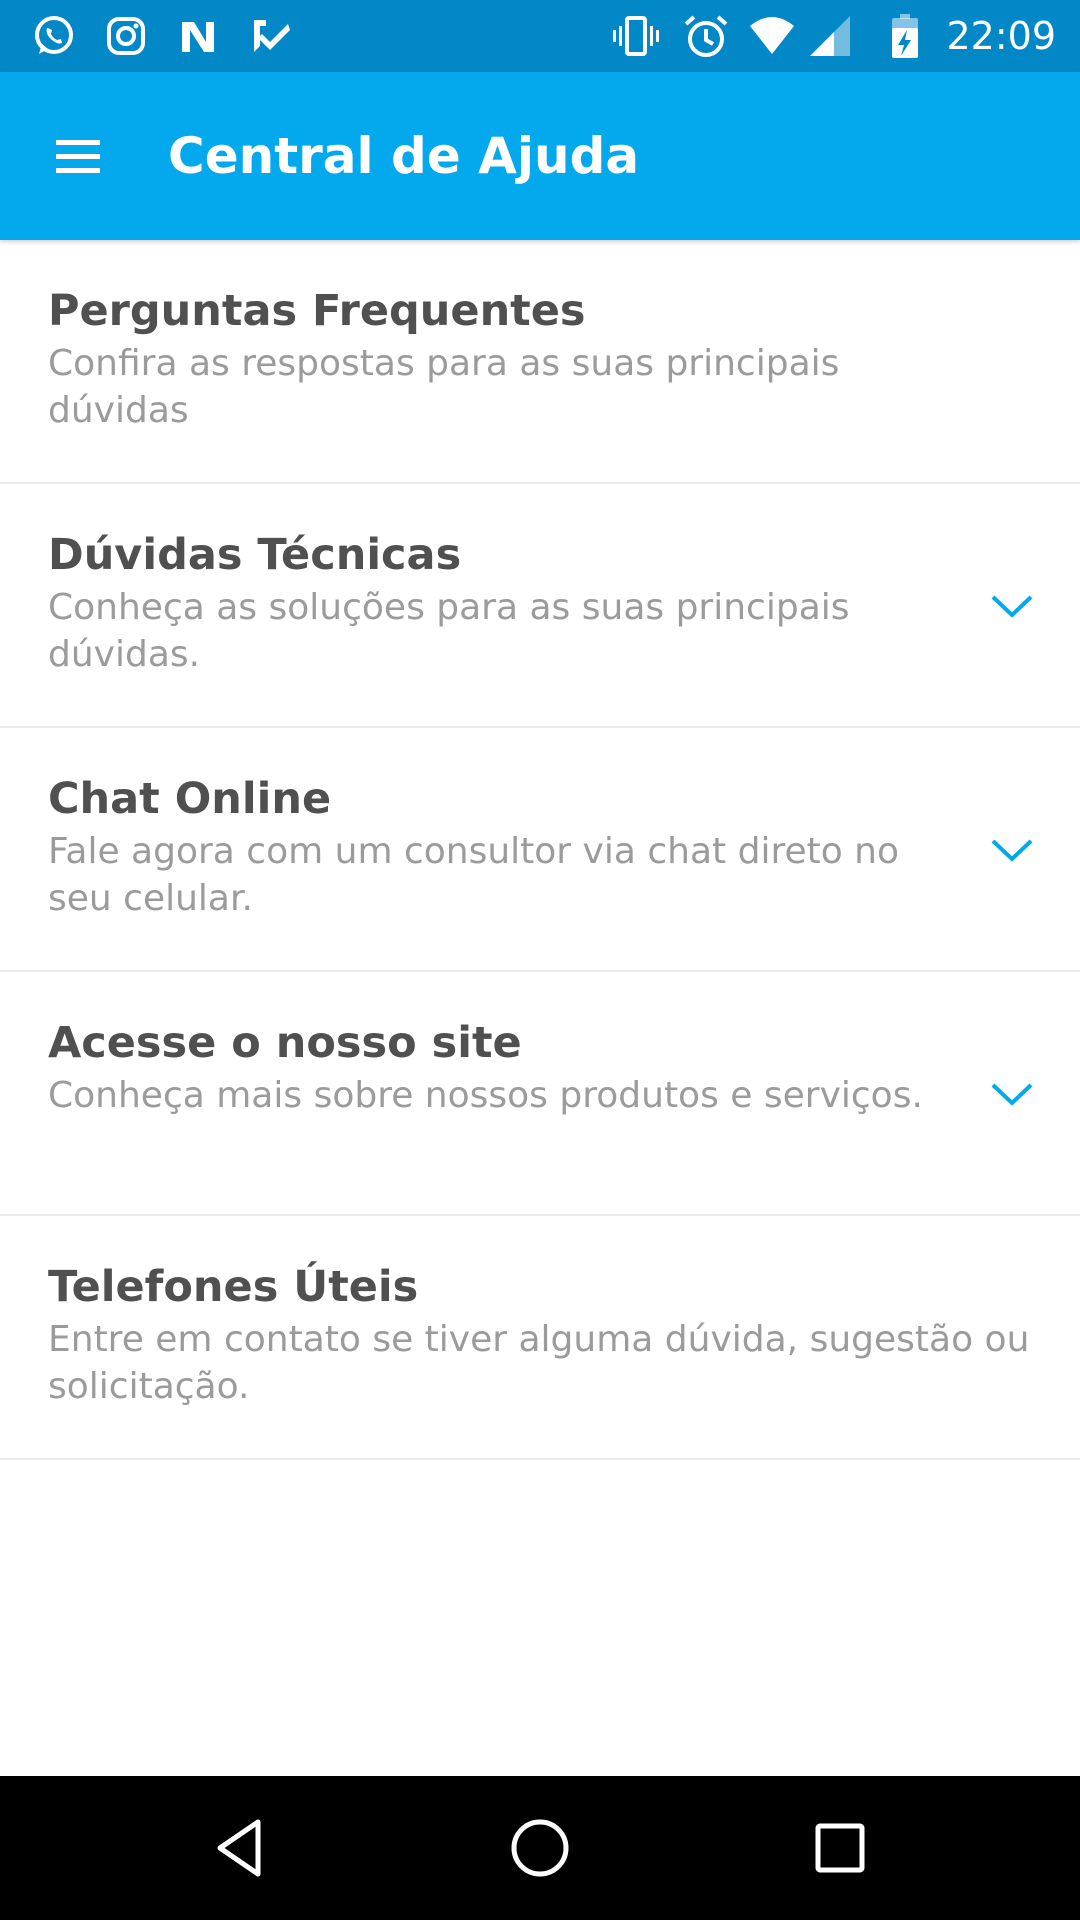  What do you see at coordinates (772, 36) in the screenshot?
I see `wifi-icon` at bounding box center [772, 36].